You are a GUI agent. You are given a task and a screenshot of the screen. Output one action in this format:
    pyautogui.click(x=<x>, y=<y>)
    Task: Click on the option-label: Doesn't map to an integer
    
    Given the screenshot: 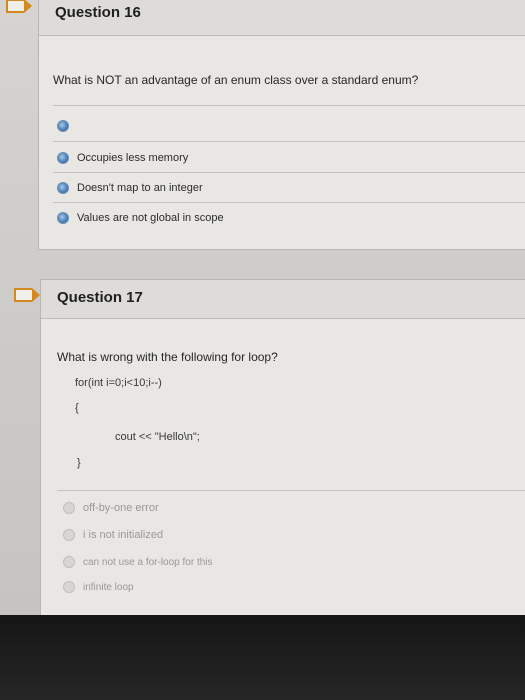 What is the action you would take?
    pyautogui.click(x=140, y=188)
    